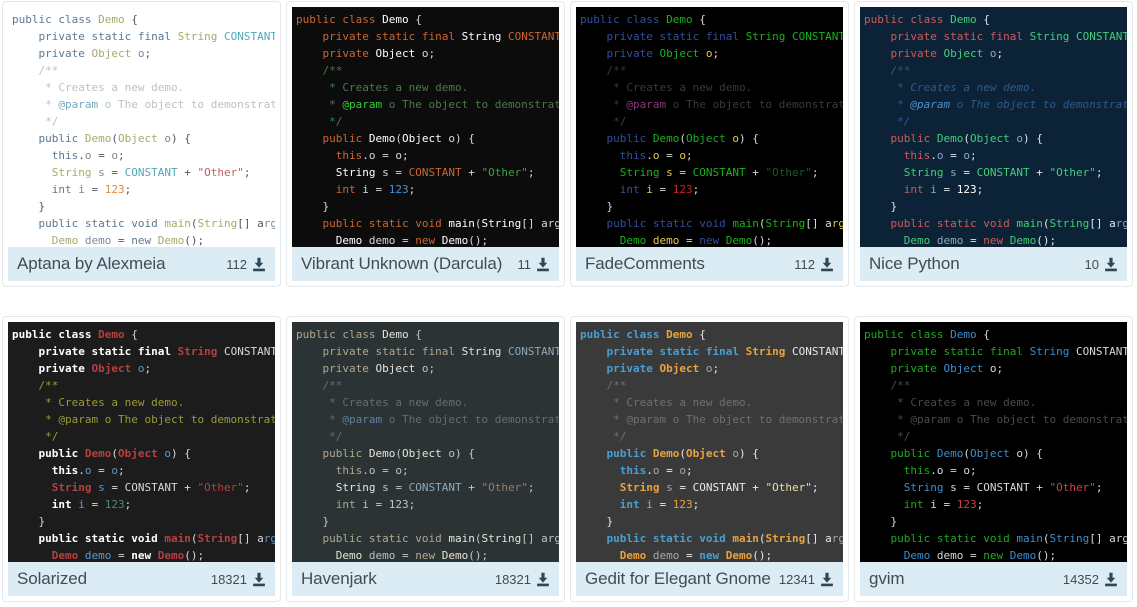 Image resolution: width=1137 pixels, height=607 pixels. Describe the element at coordinates (993, 579) in the screenshot. I see `theme-card-footer: gvim 14352` at that location.